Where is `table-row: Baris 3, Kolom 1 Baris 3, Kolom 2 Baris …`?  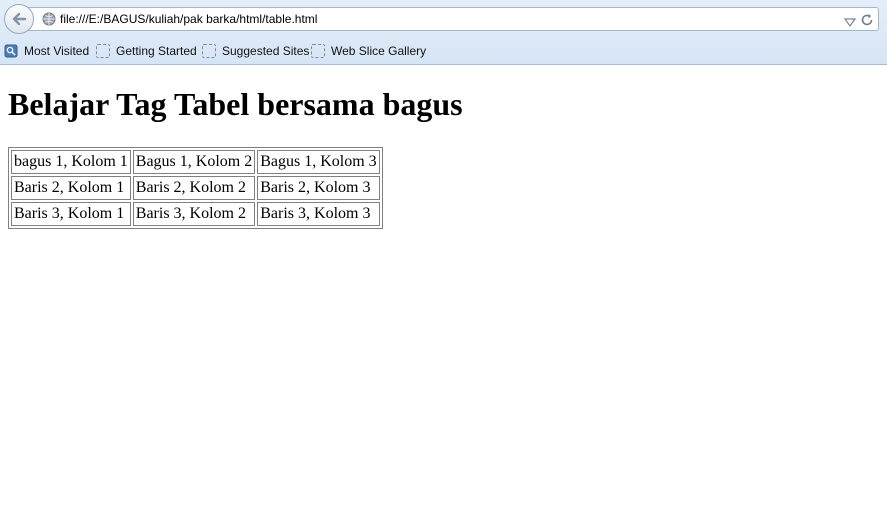 table-row: Baris 3, Kolom 1 Baris 3, Kolom 2 Baris … is located at coordinates (195, 214).